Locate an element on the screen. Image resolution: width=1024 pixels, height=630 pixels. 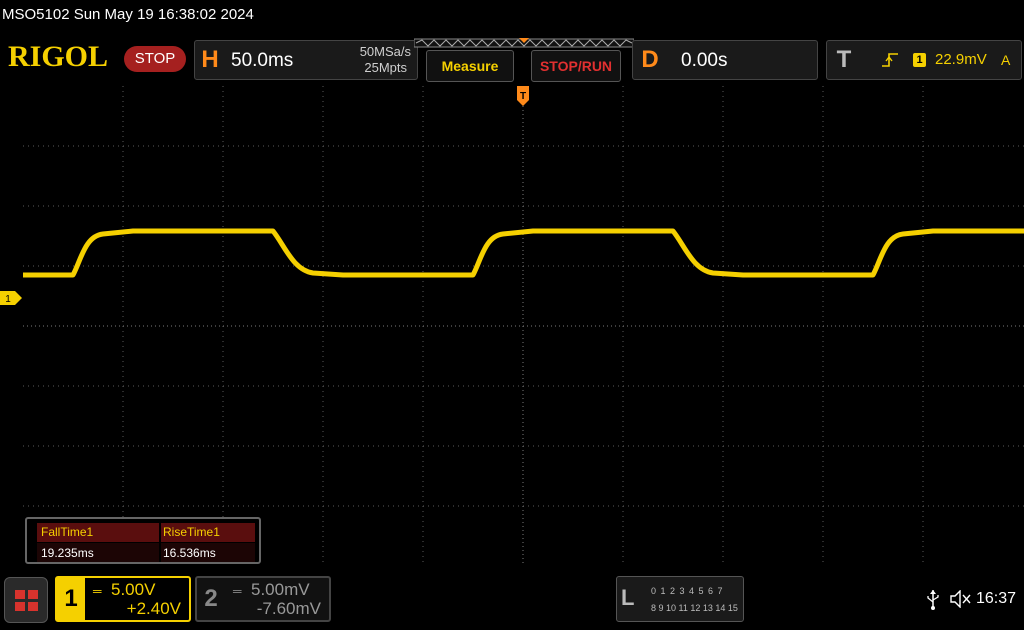
delay-value: 0.00s is located at coordinates (704, 60).